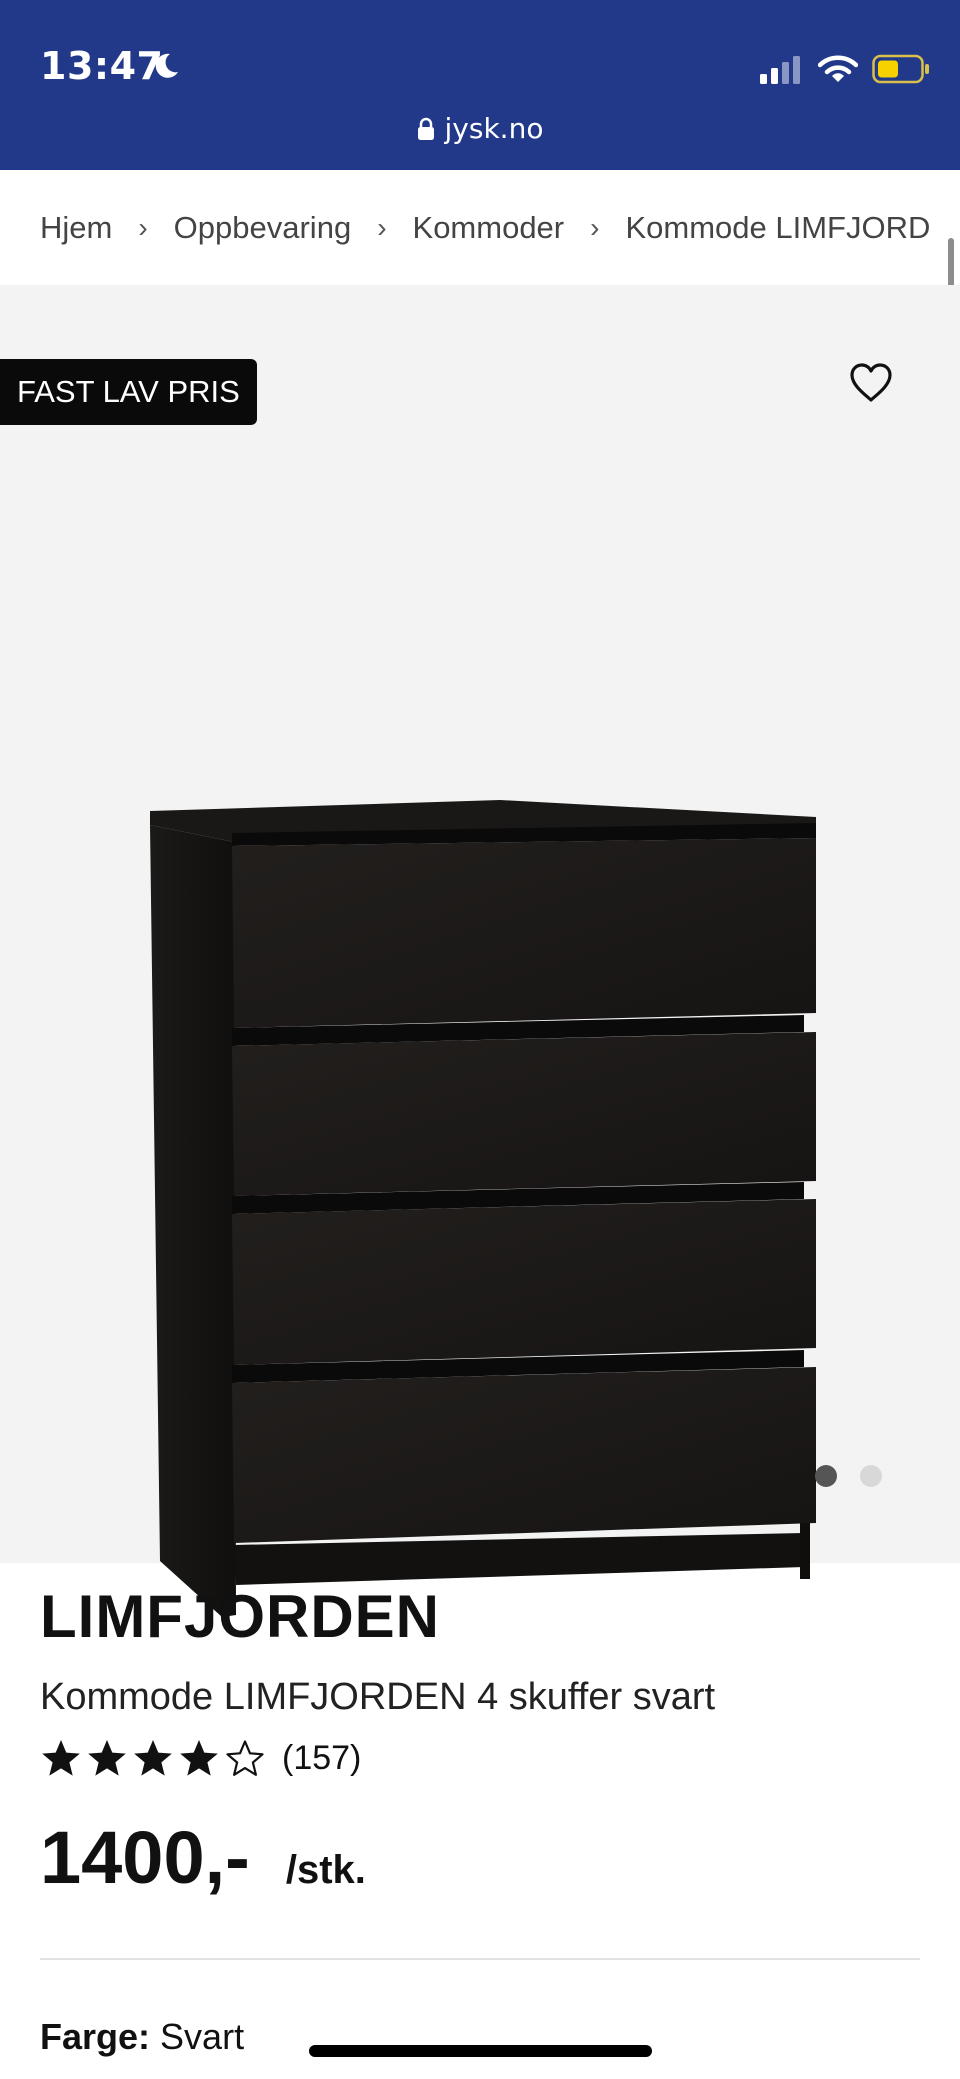 This screenshot has width=960, height=2079. What do you see at coordinates (145, 1857) in the screenshot?
I see `product-price: 1400,-` at bounding box center [145, 1857].